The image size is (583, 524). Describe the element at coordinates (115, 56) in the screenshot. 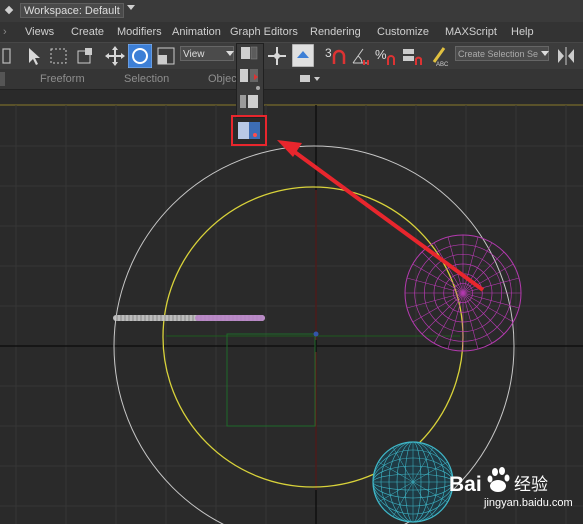

I see `move-icon` at that location.